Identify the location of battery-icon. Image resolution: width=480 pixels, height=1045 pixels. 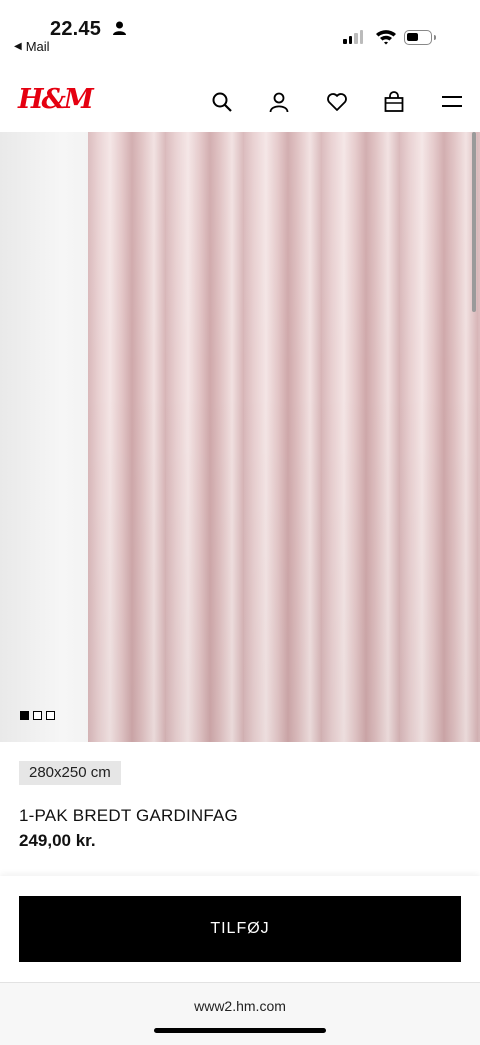
(420, 37).